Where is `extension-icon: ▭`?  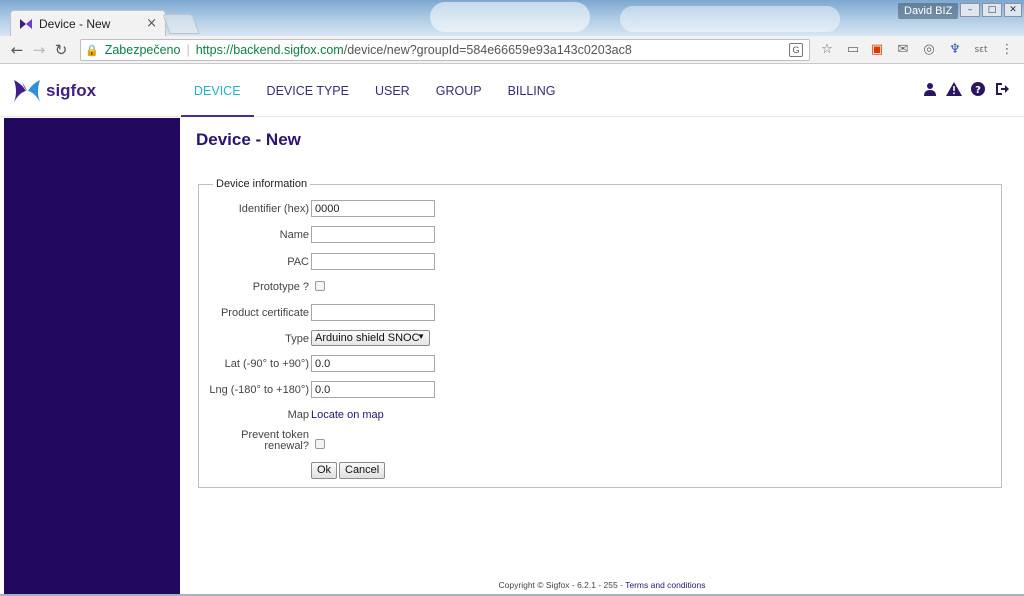 extension-icon: ▭ is located at coordinates (853, 50).